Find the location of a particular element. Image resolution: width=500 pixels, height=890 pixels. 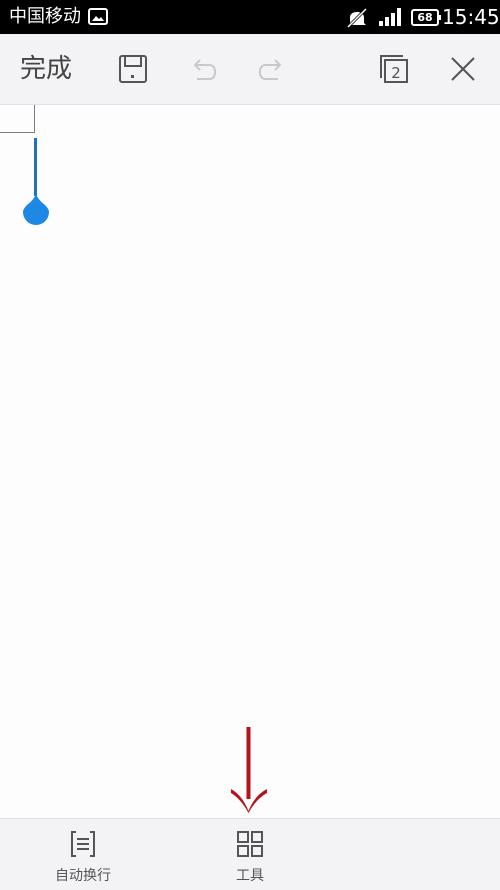

photo-icon is located at coordinates (98, 16).